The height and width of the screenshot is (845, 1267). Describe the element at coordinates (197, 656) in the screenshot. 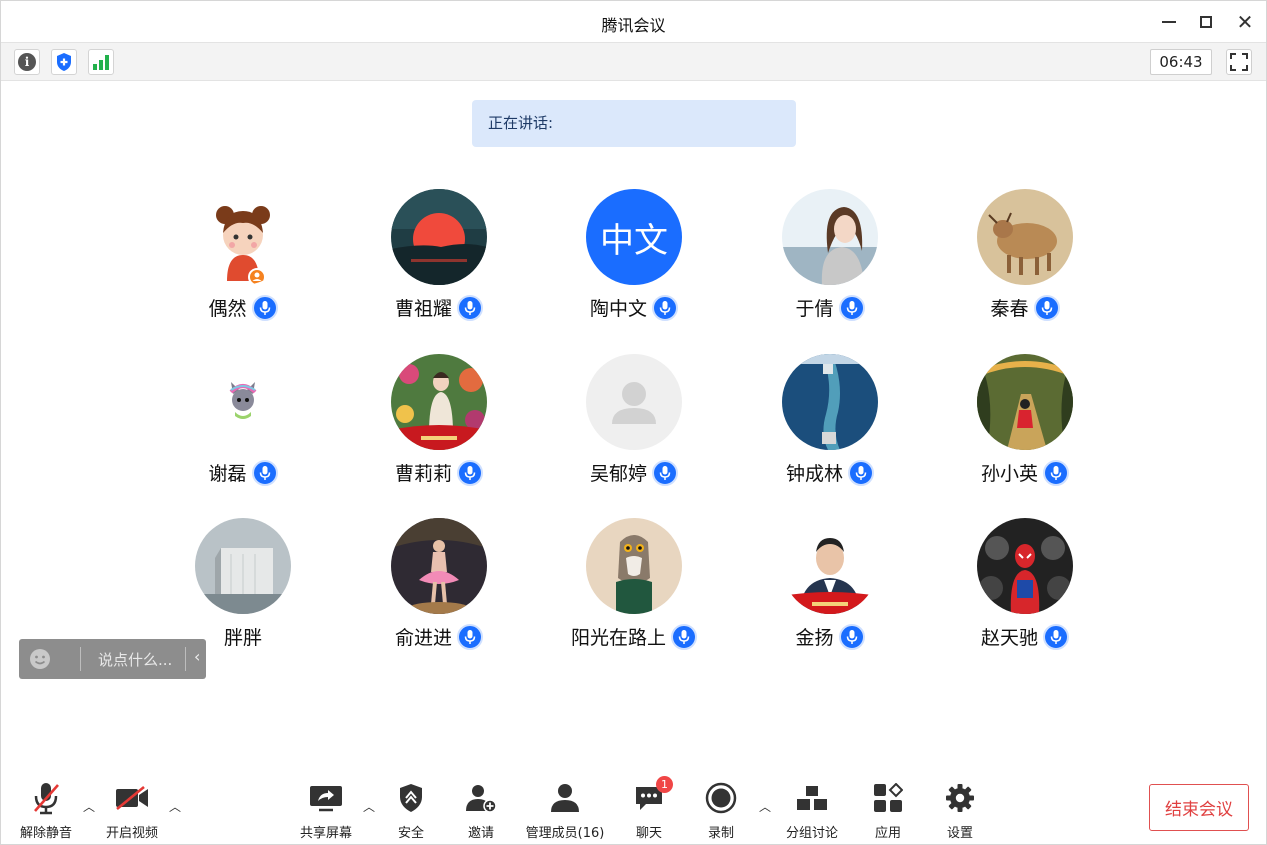

I see `collapse-chevron-icon: ‹` at that location.